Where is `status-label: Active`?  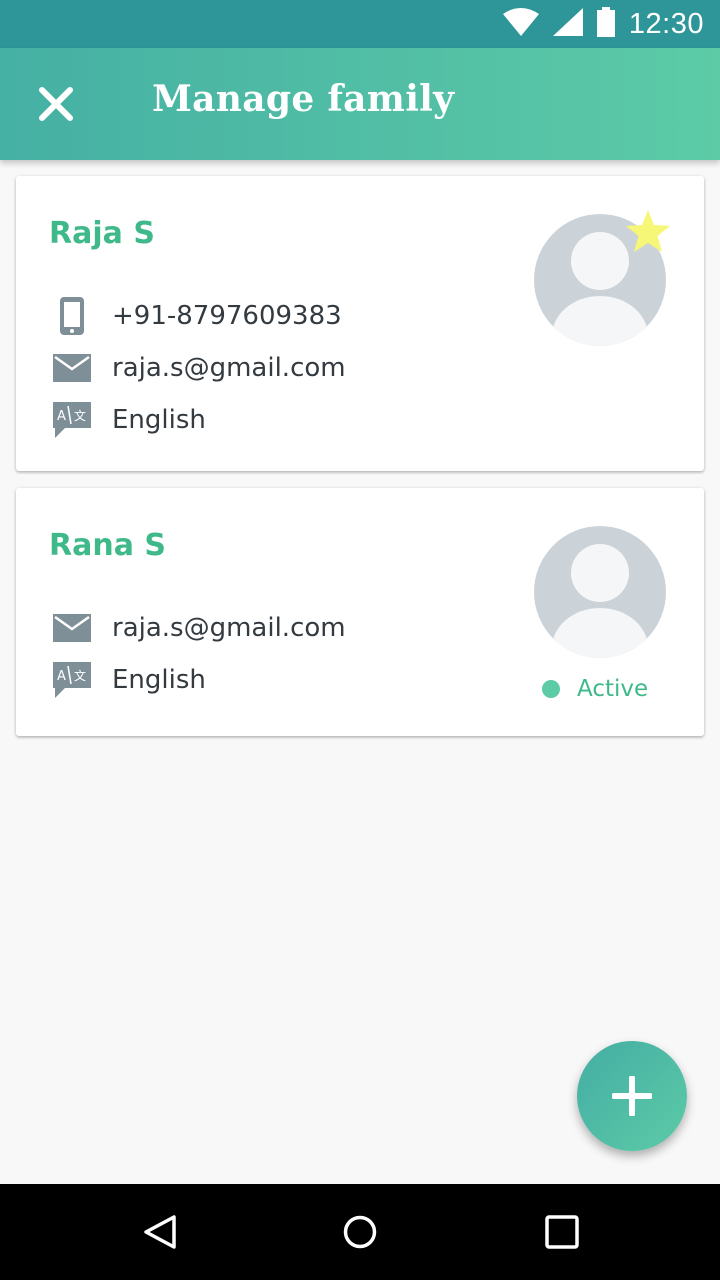
status-label: Active is located at coordinates (613, 689).